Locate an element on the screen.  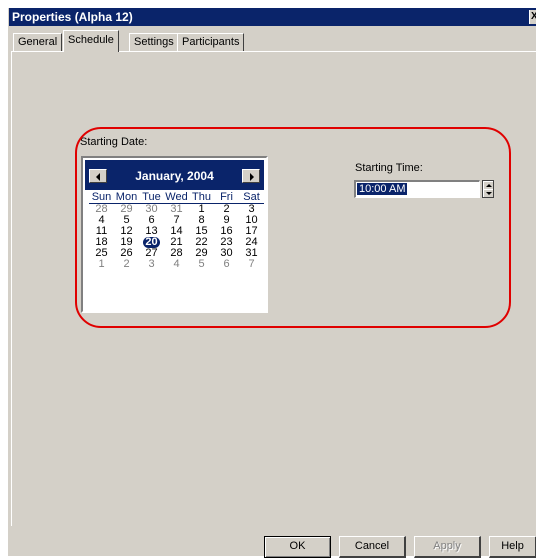
next-month-button is located at coordinates (251, 176).